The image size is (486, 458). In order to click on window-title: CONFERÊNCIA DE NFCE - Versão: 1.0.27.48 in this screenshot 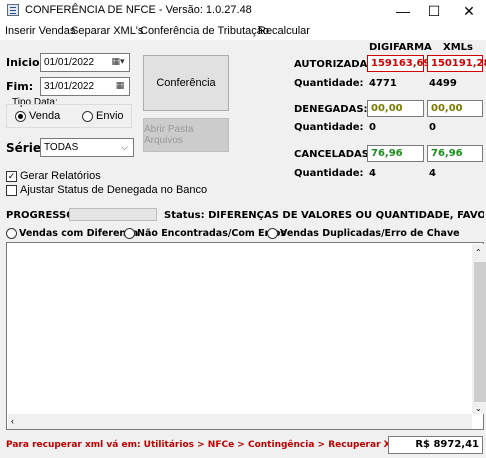, I will do `click(138, 10)`.